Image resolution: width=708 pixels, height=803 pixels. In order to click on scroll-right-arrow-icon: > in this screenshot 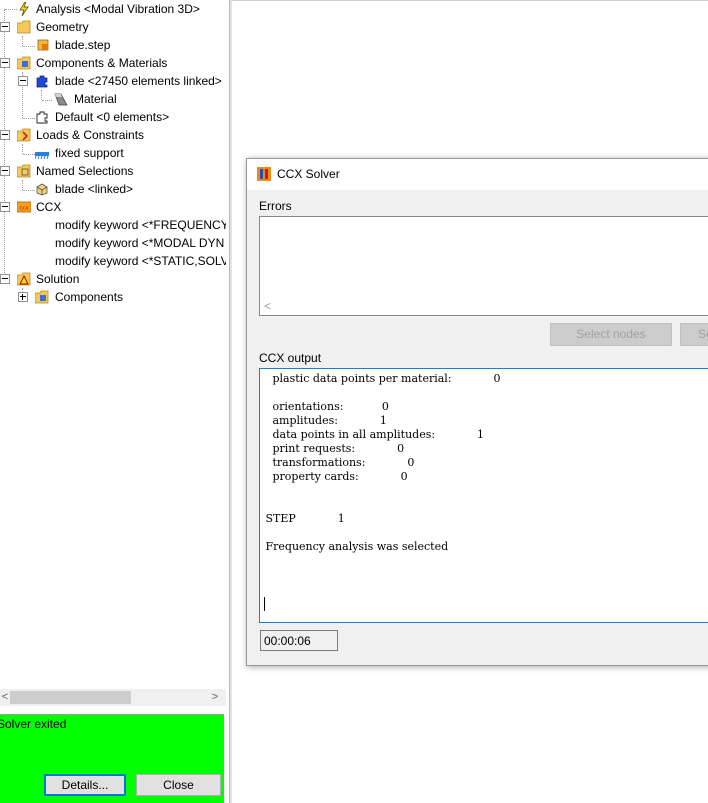, I will do `click(215, 697)`.